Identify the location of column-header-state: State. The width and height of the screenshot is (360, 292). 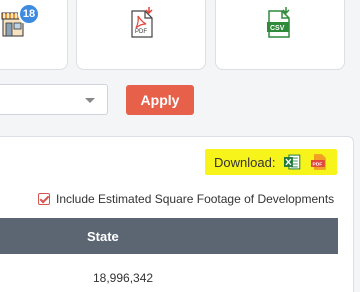
(103, 236).